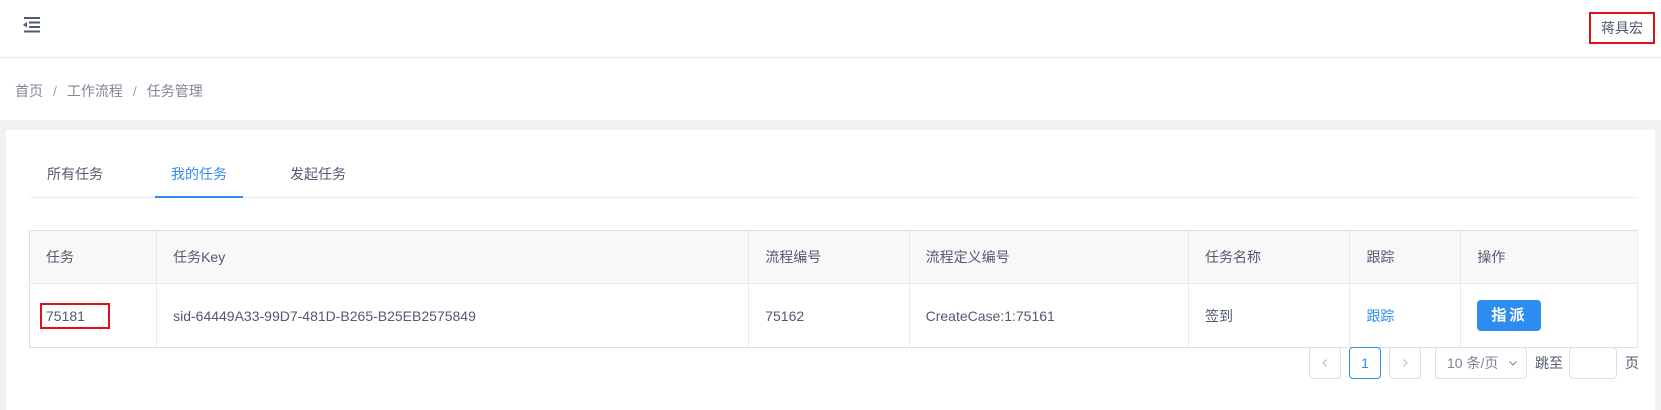 The image size is (1661, 410). Describe the element at coordinates (1049, 315) in the screenshot. I see `cell-process-def-id: CreateCase:1:75161` at that location.